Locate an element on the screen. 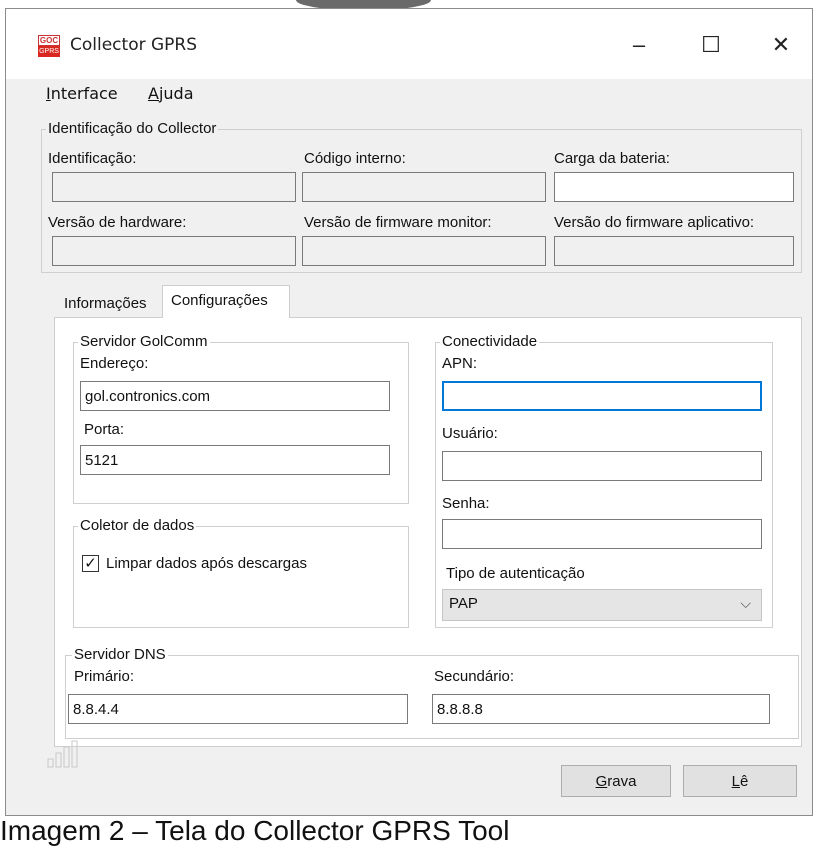  title-bar: GOC GPRS Collector GPRS – ☐ ✕ is located at coordinates (409, 44).